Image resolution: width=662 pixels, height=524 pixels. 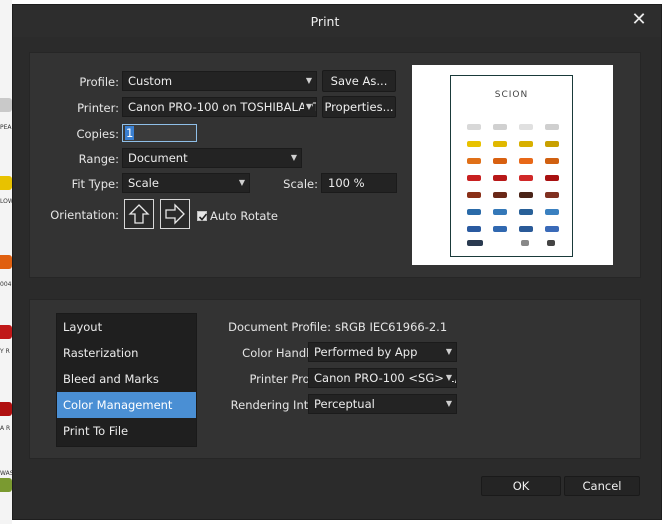 What do you see at coordinates (212, 158) in the screenshot?
I see `range-dropdown: Document ▼` at bounding box center [212, 158].